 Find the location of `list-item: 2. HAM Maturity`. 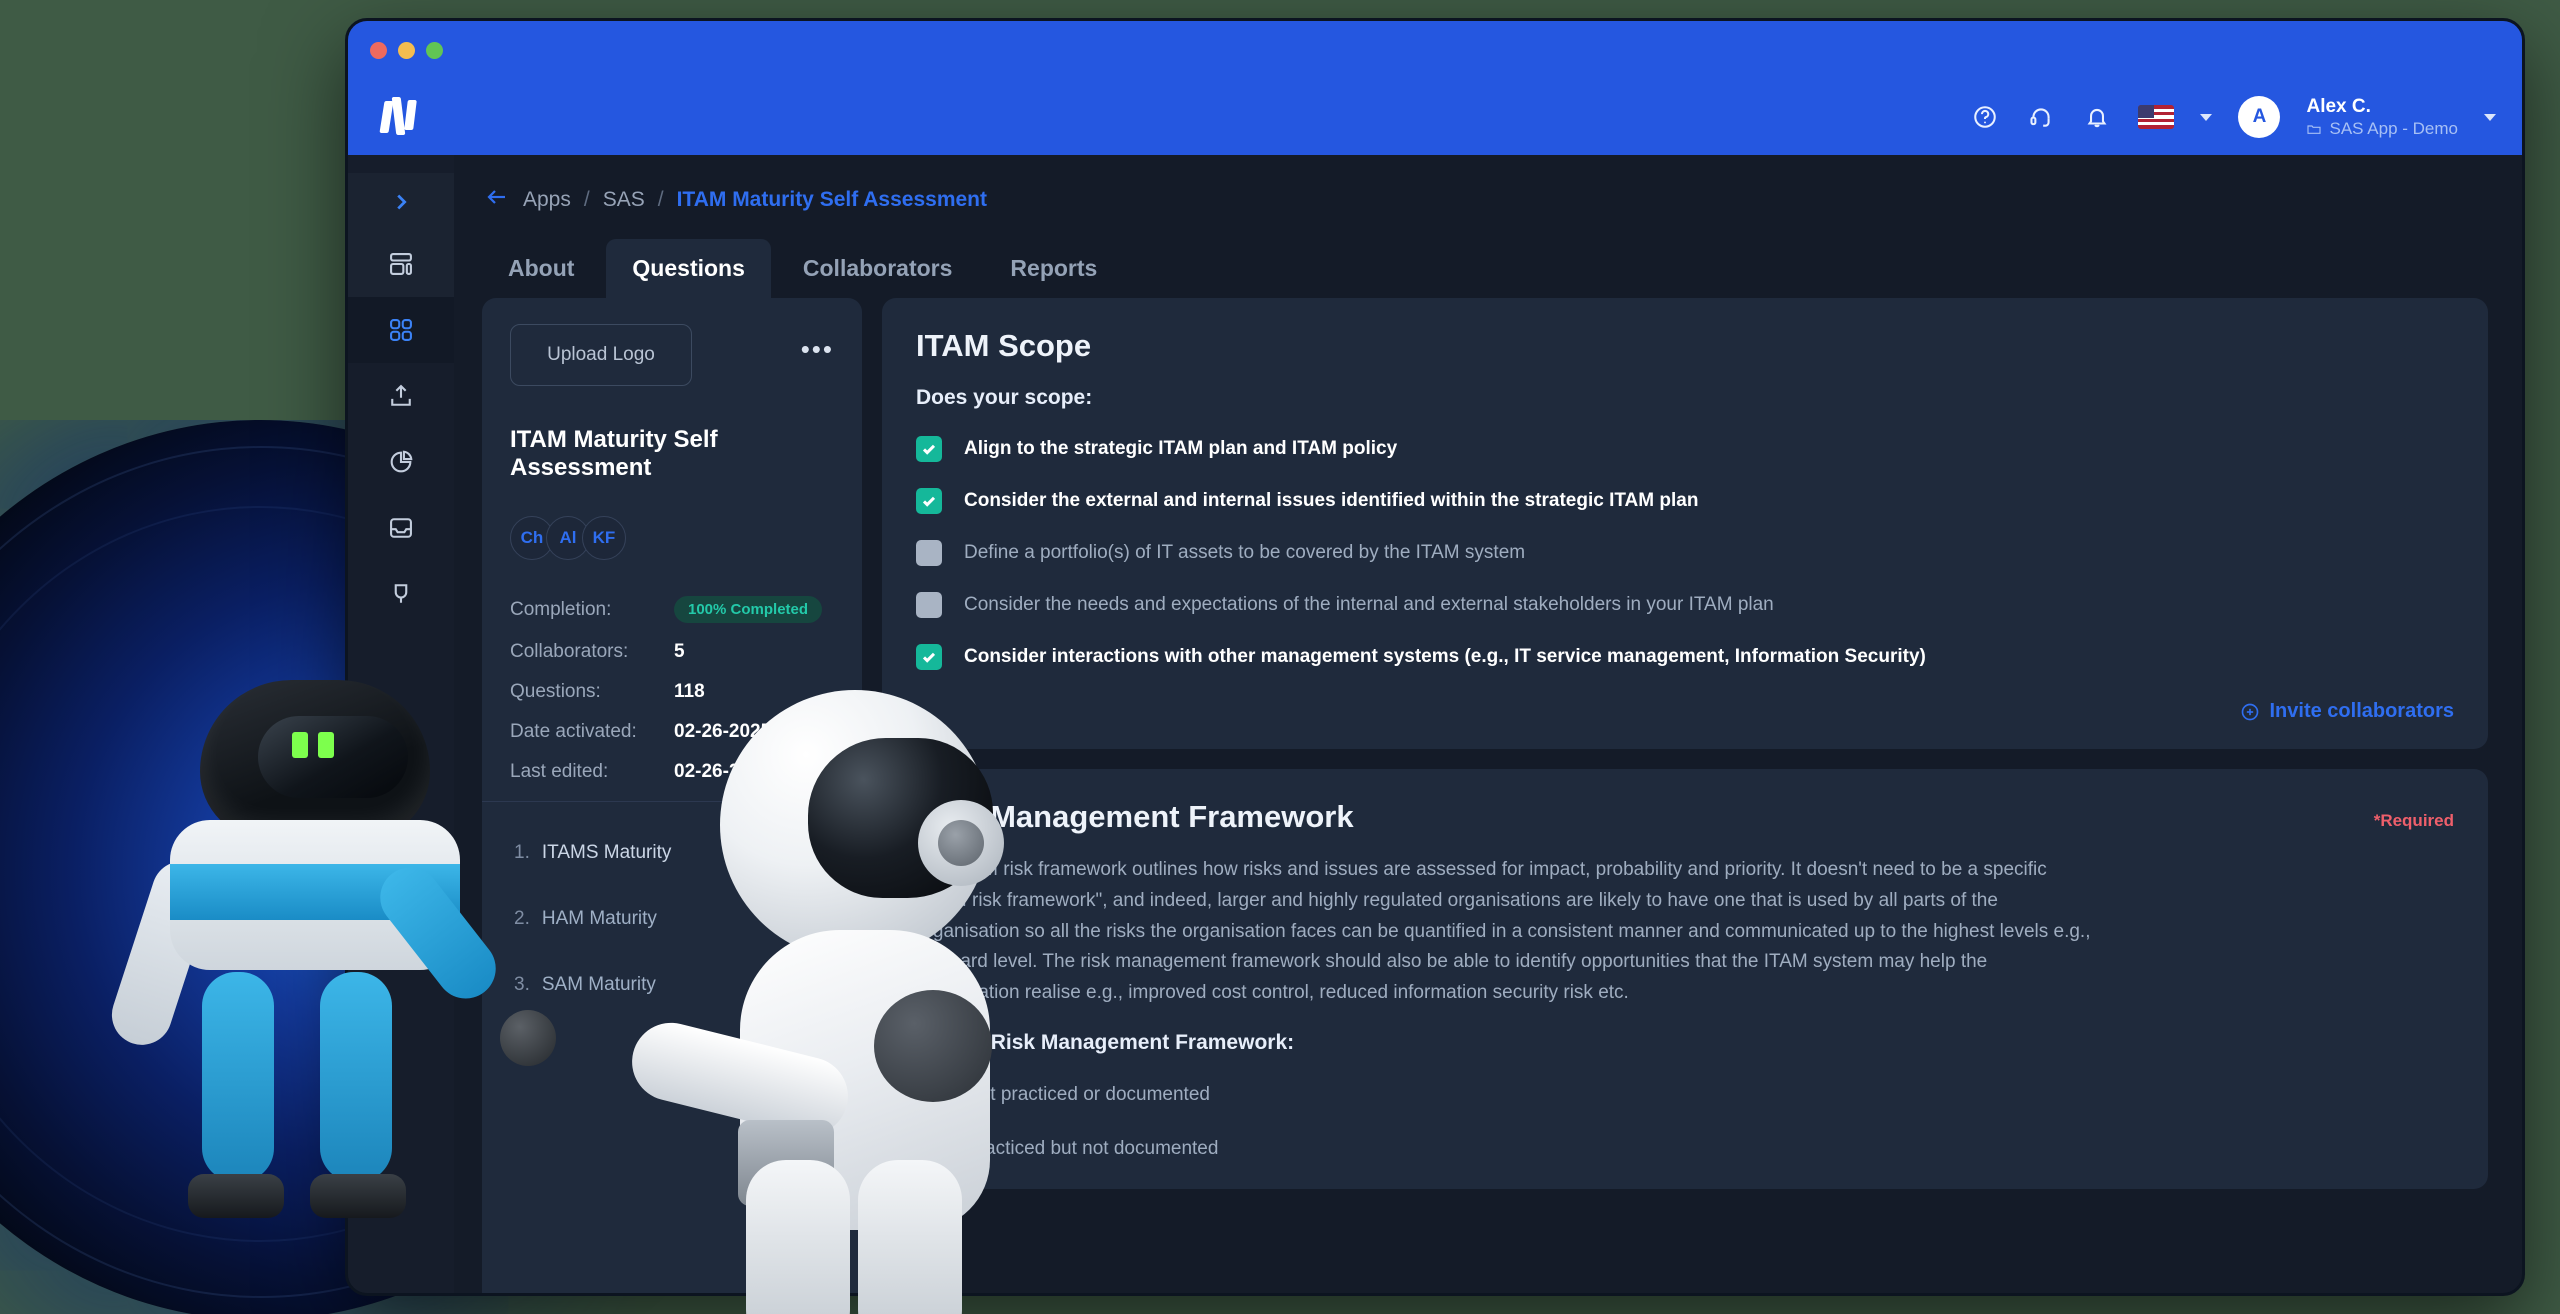

list-item: 2. HAM Maturity is located at coordinates (672, 919).